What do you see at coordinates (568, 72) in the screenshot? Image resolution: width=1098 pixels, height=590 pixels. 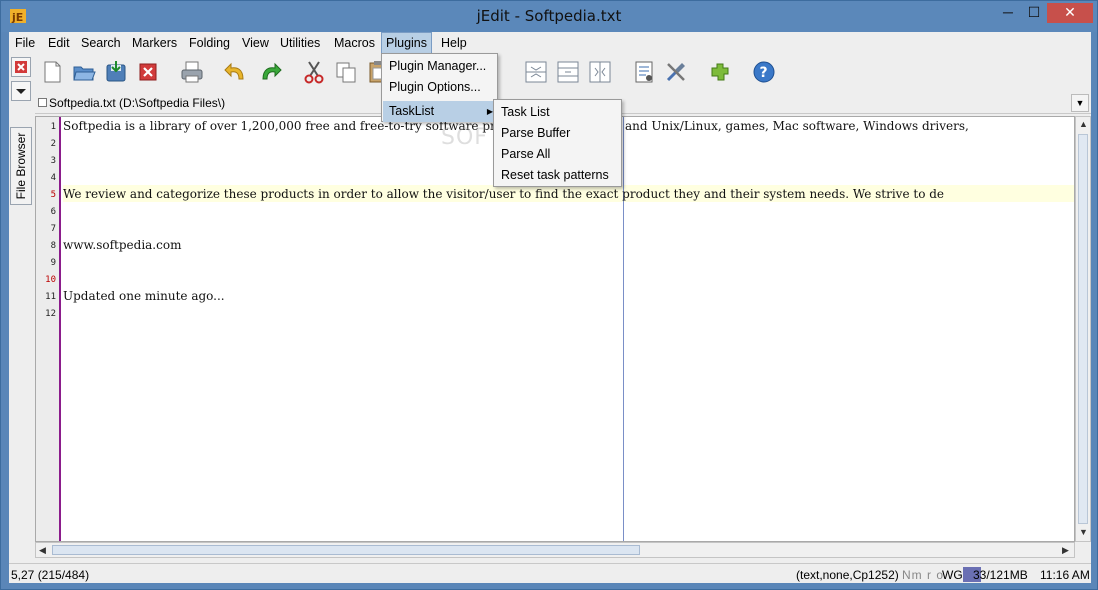 I see `unsplit-icon` at bounding box center [568, 72].